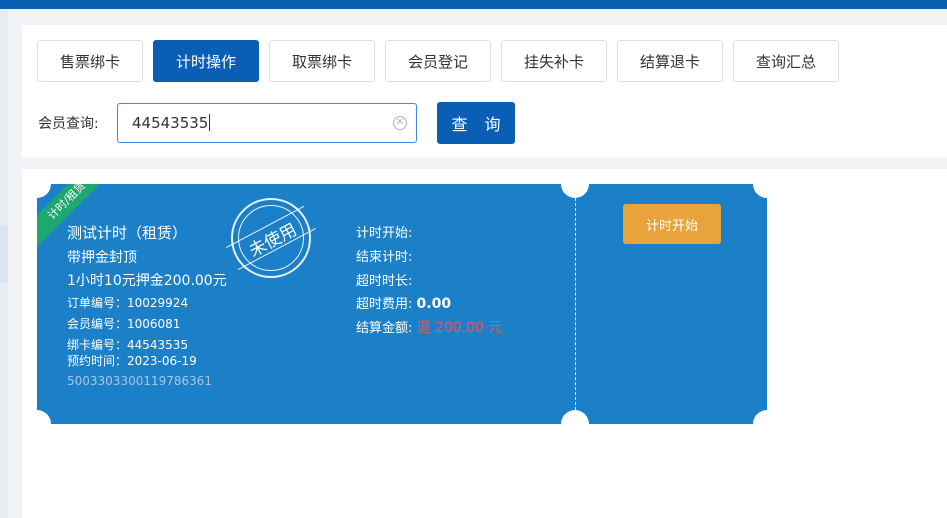 This screenshot has width=947, height=518. Describe the element at coordinates (4, 254) in the screenshot. I see `sidebar-highlight` at that location.